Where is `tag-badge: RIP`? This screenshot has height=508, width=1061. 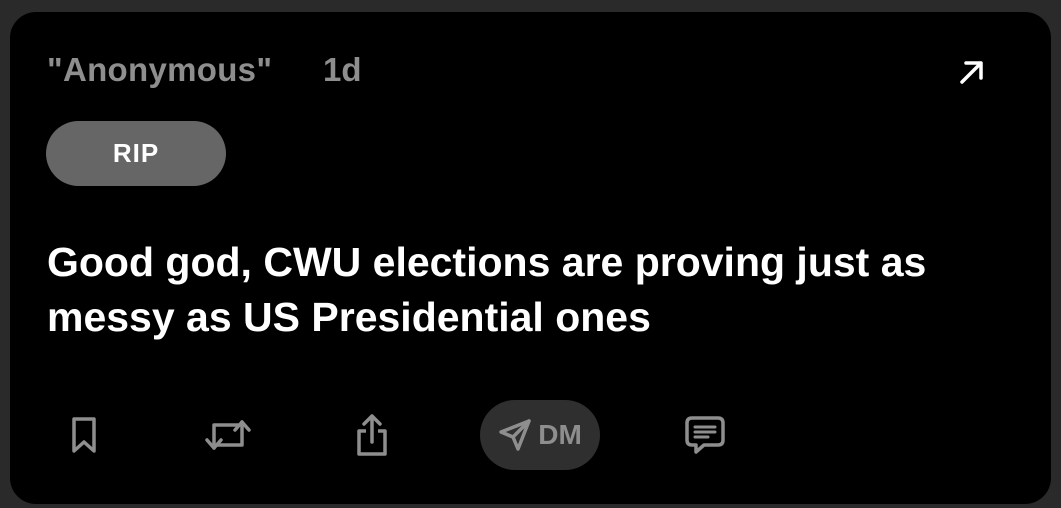
tag-badge: RIP is located at coordinates (136, 153).